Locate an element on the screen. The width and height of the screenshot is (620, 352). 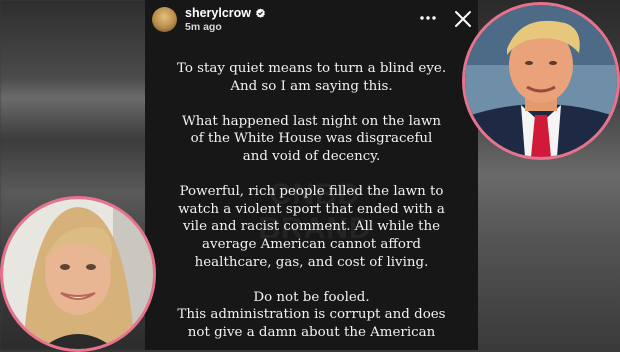
story-line: healthcare, gas, and cost of living. is located at coordinates (311, 262).